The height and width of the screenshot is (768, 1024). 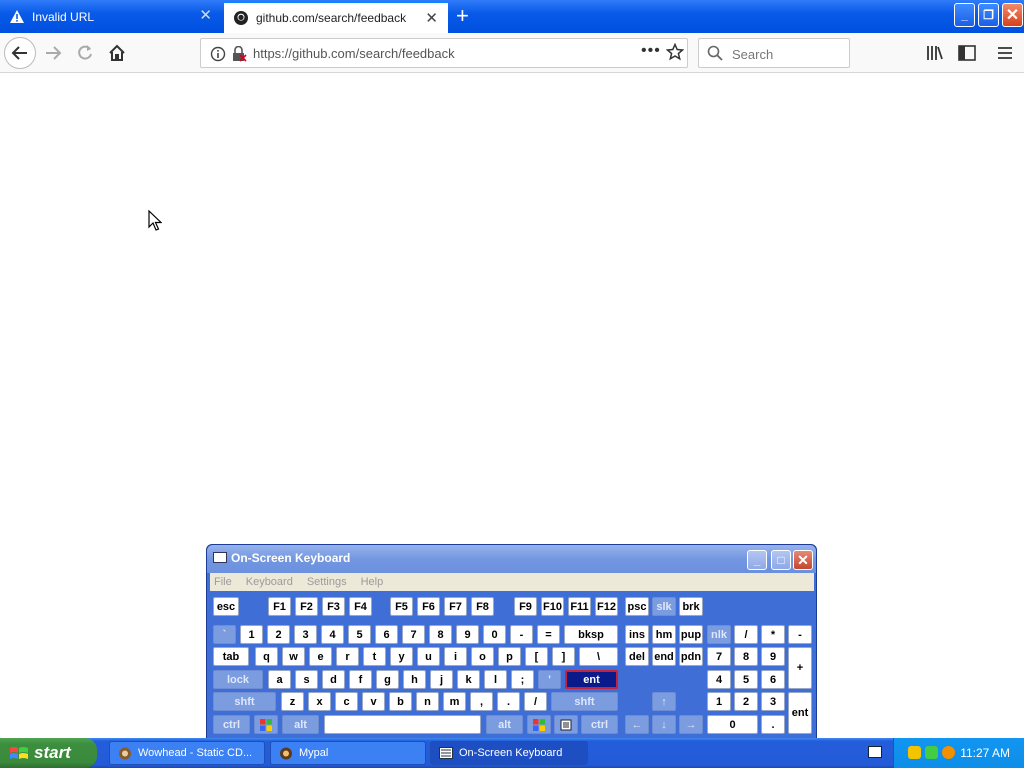 What do you see at coordinates (525, 606) in the screenshot?
I see `key-f9: F9` at bounding box center [525, 606].